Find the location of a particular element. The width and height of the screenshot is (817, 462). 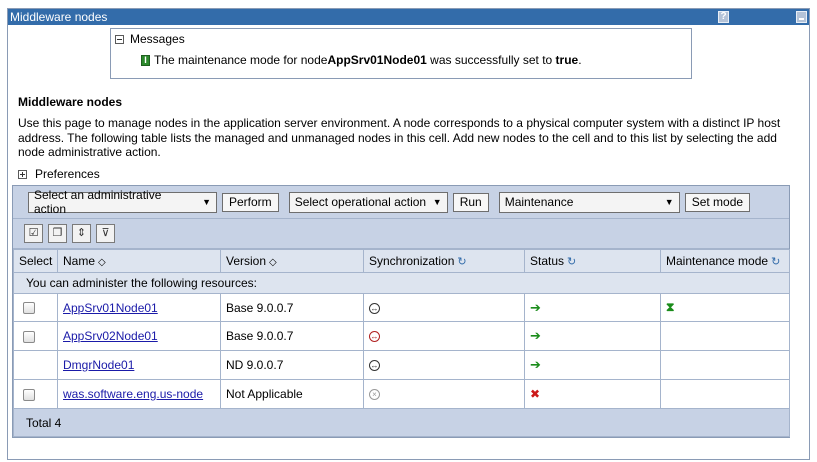

select-all-icon: ☑ is located at coordinates (33, 233).